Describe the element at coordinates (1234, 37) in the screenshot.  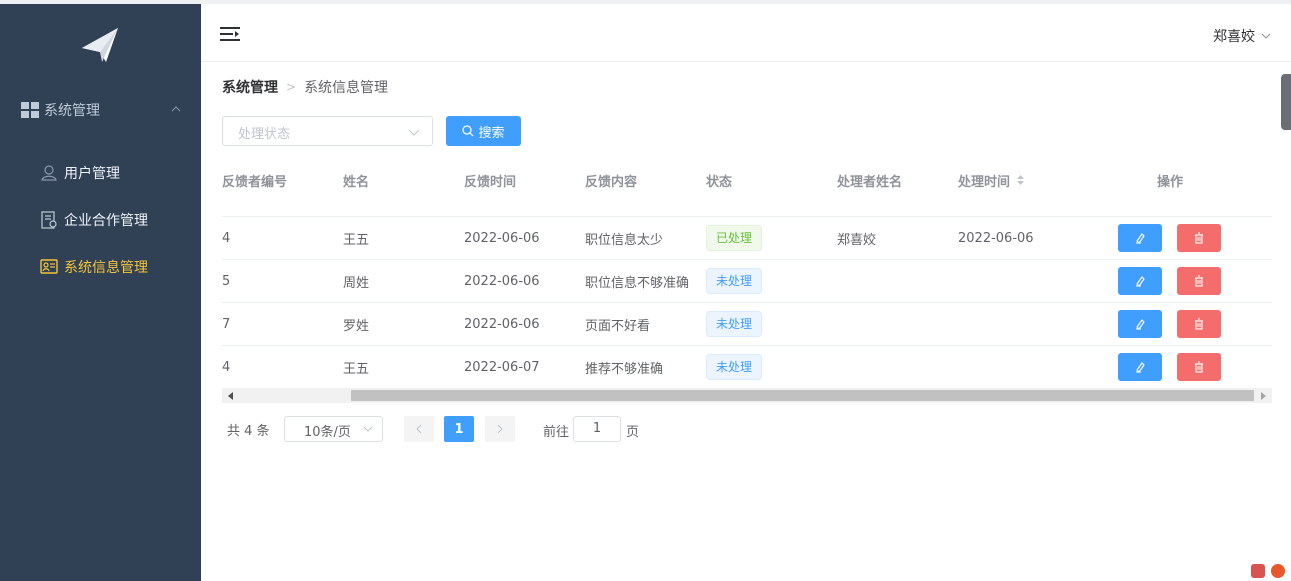
I see `user-name: 郑喜姣` at that location.